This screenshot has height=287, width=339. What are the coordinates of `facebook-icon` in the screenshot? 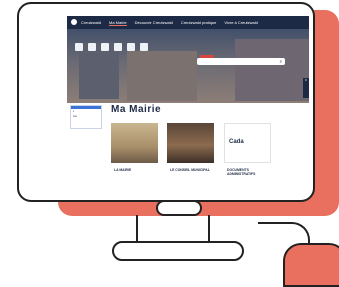 It's located at (92, 47).